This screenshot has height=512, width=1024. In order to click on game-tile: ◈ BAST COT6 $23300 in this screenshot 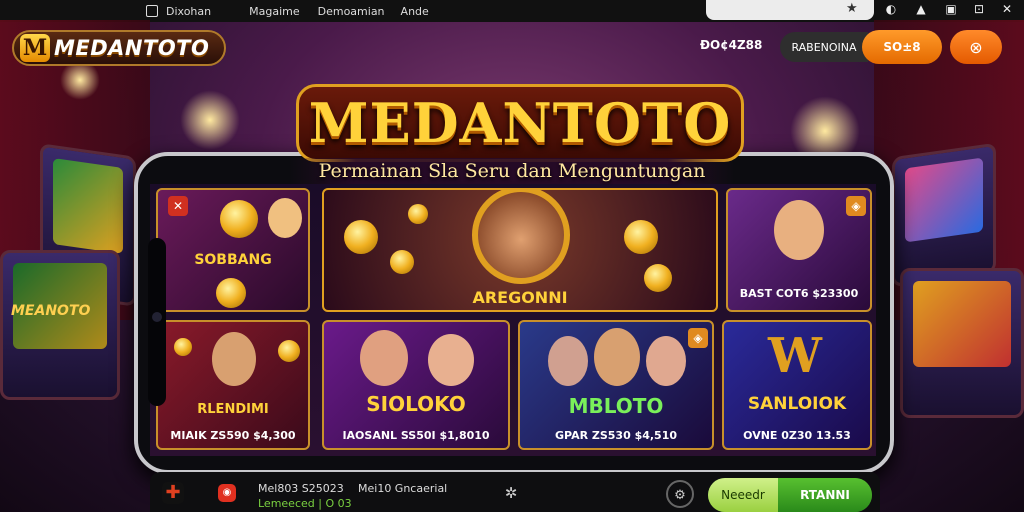, I will do `click(799, 250)`.